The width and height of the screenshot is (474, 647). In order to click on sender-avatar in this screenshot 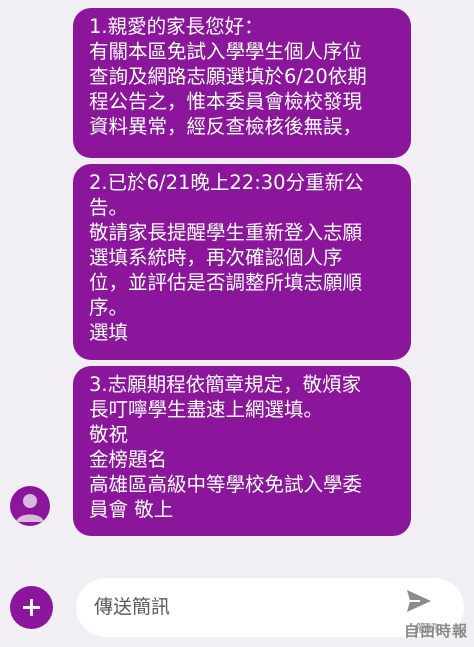, I will do `click(30, 506)`.